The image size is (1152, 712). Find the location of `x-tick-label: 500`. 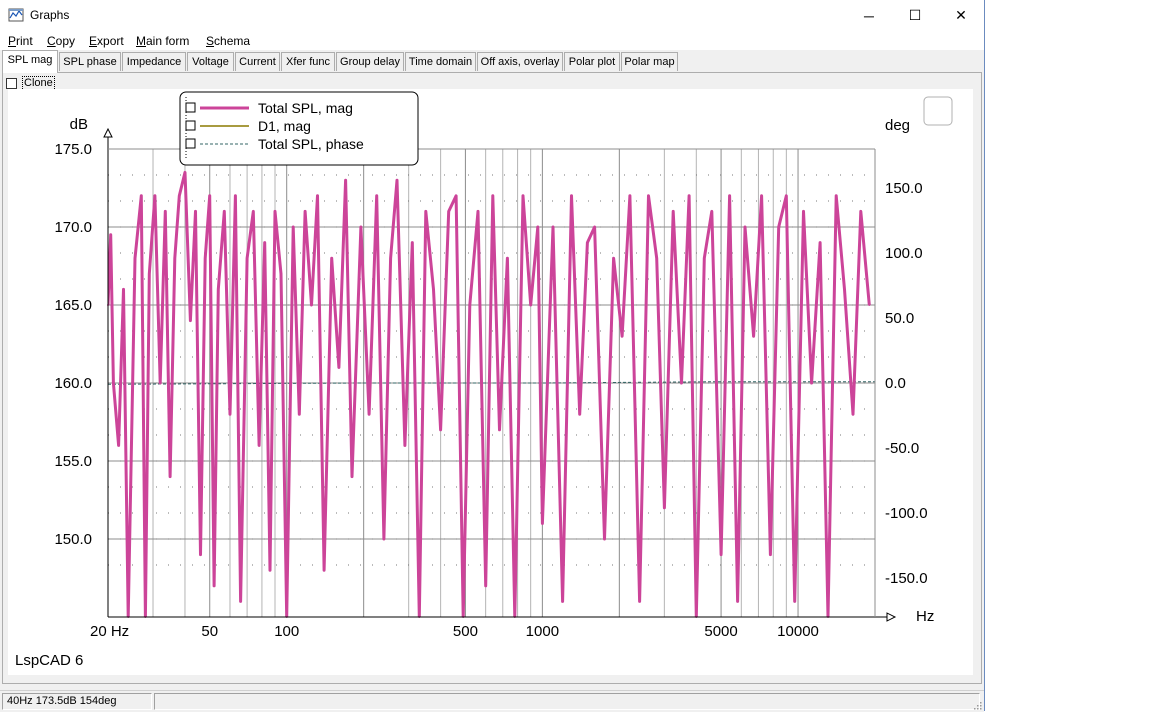

x-tick-label: 500 is located at coordinates (465, 631).